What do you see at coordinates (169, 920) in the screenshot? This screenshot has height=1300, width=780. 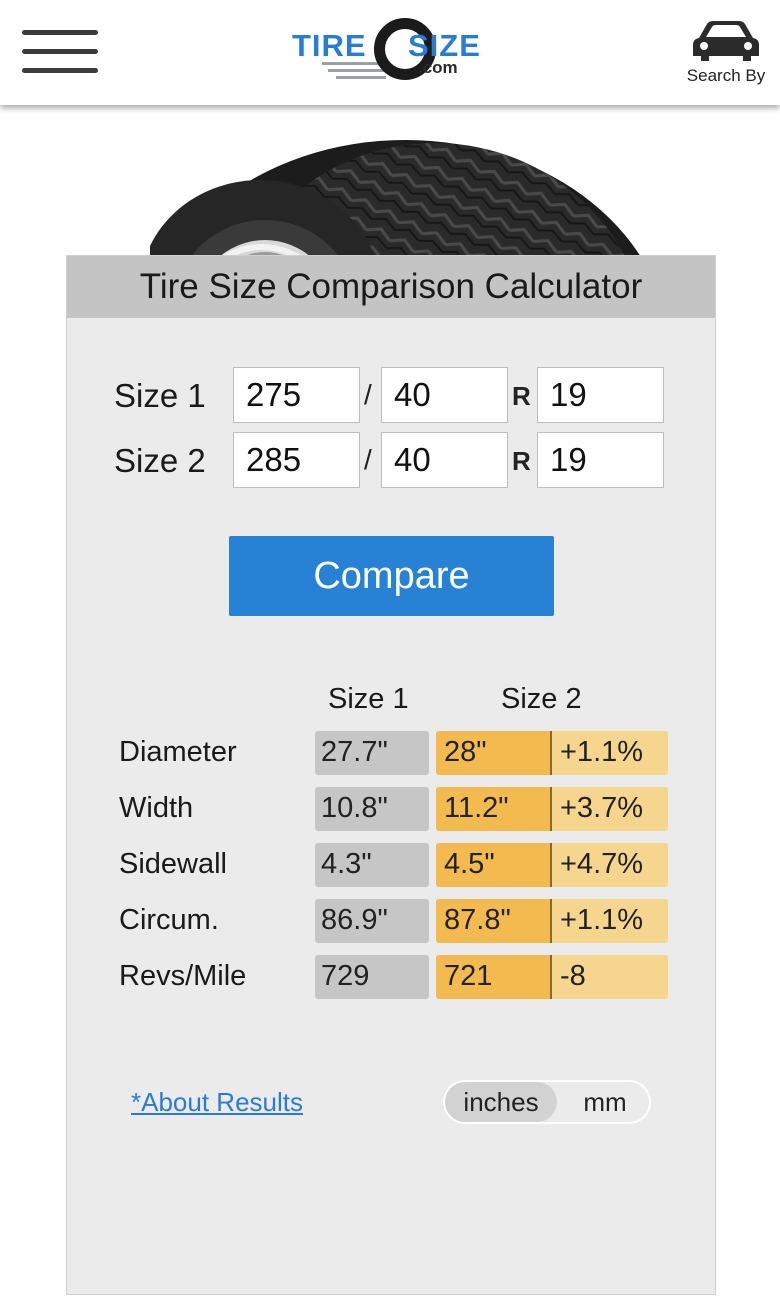 I see `result-name: Circum.` at bounding box center [169, 920].